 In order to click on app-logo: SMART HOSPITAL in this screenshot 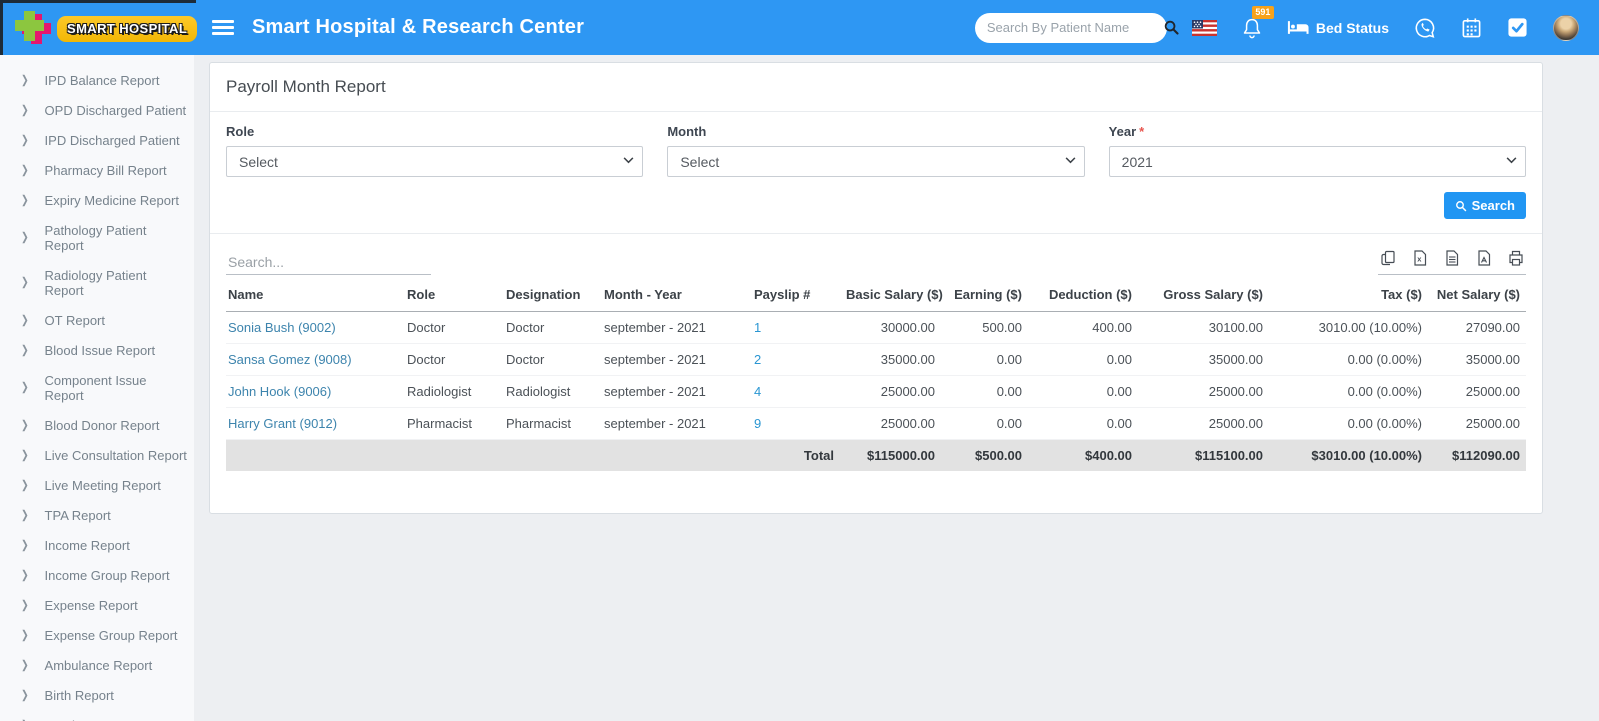, I will do `click(99, 27)`.